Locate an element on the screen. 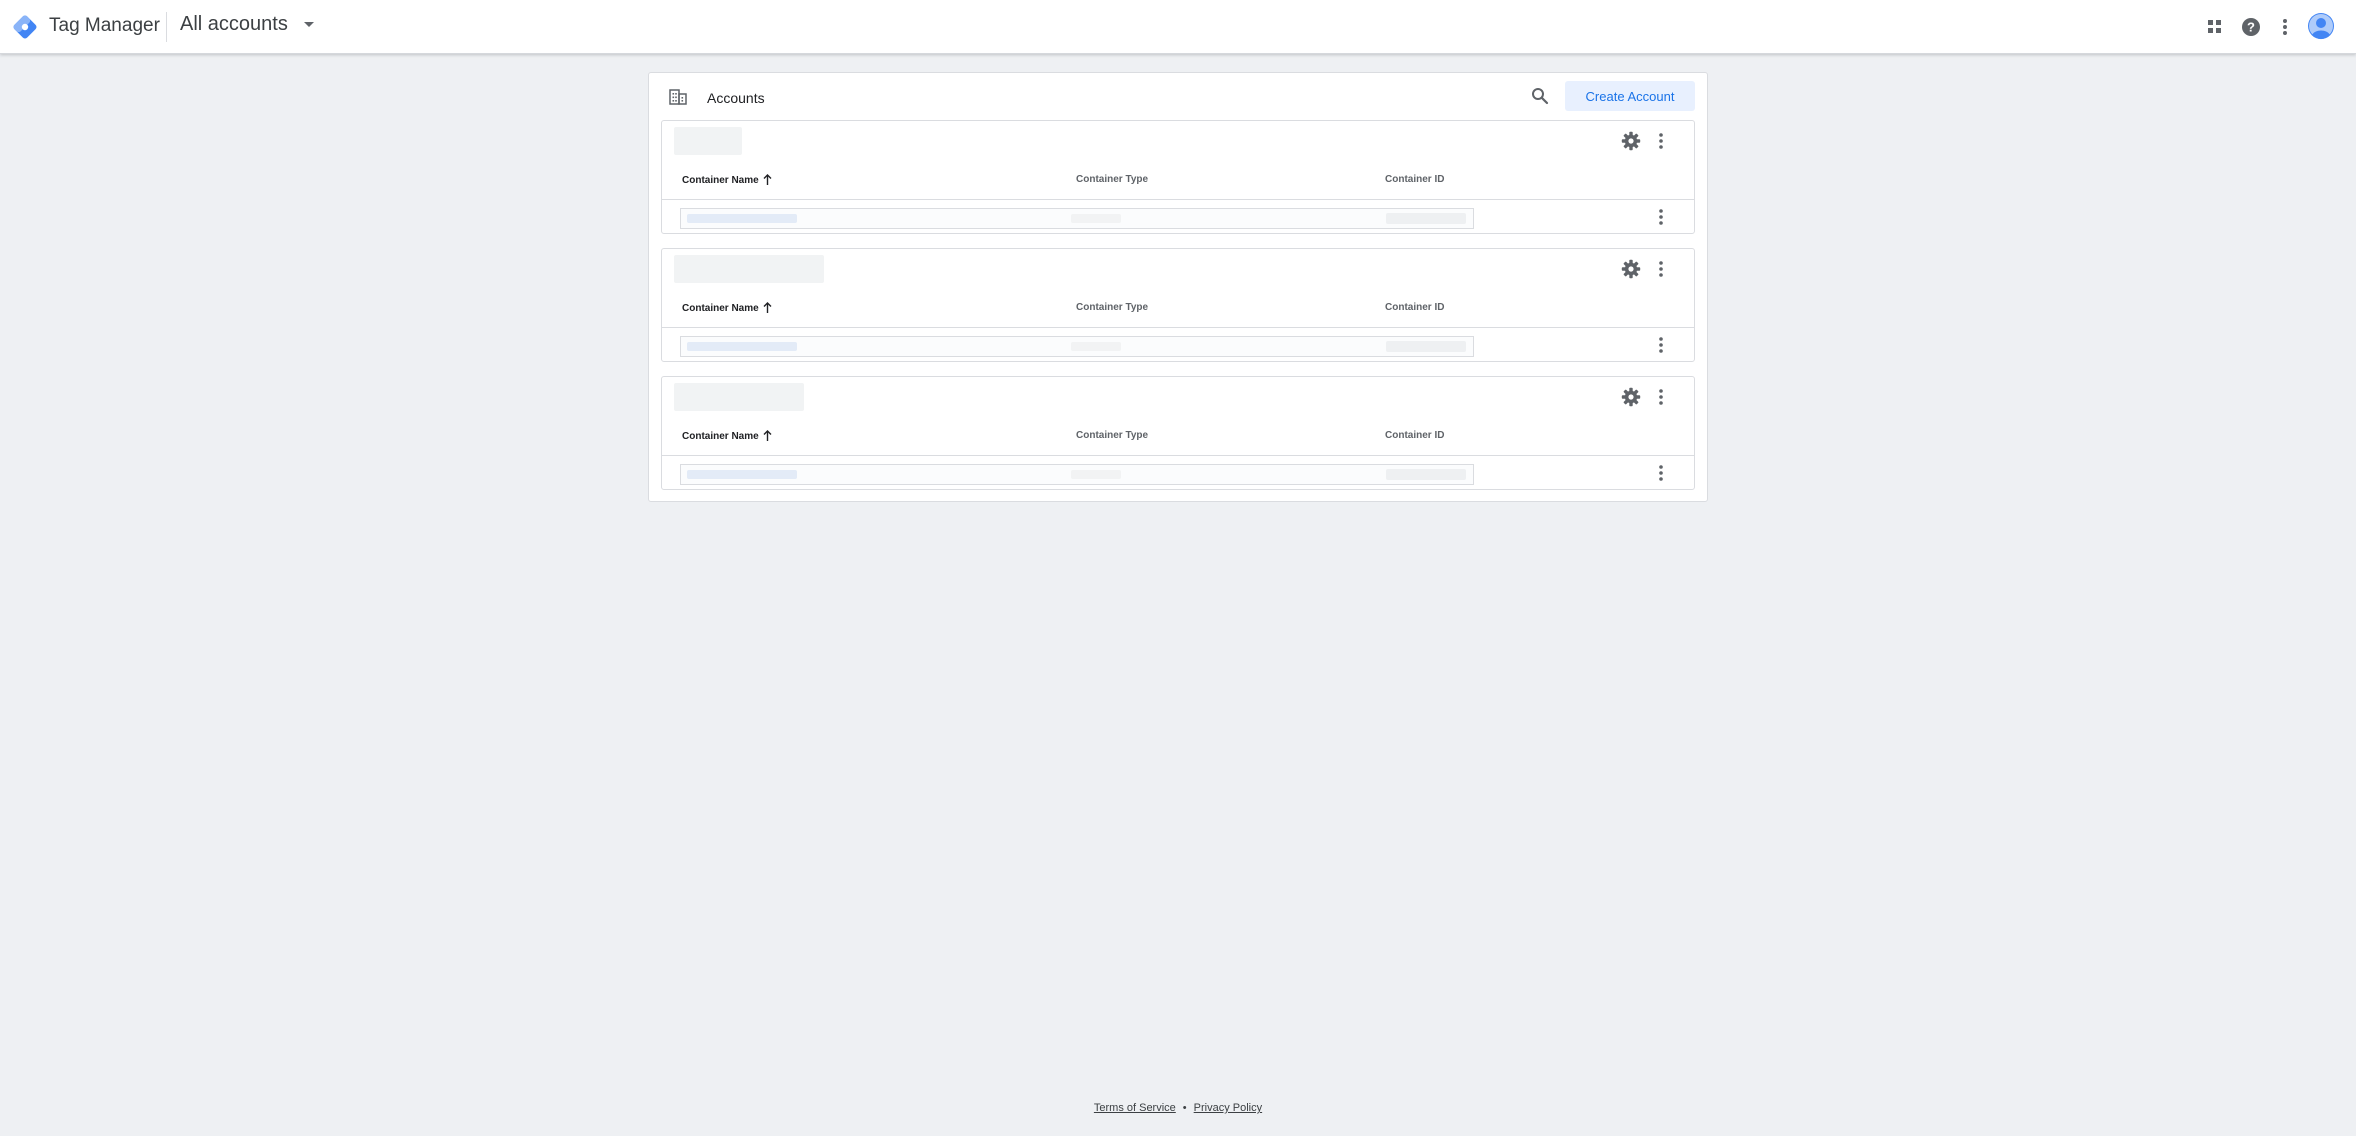 This screenshot has height=1136, width=2356. header-divider is located at coordinates (166, 27).